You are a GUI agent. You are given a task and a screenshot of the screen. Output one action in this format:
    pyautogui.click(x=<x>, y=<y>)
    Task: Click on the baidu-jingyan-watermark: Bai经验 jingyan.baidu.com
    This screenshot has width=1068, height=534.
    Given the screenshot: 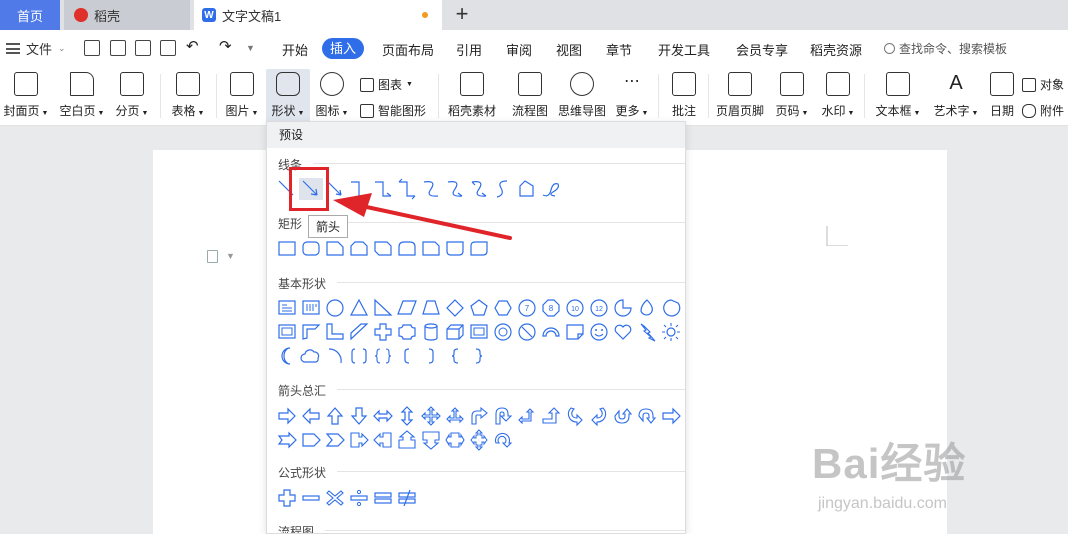 What is the action you would take?
    pyautogui.click(x=889, y=471)
    